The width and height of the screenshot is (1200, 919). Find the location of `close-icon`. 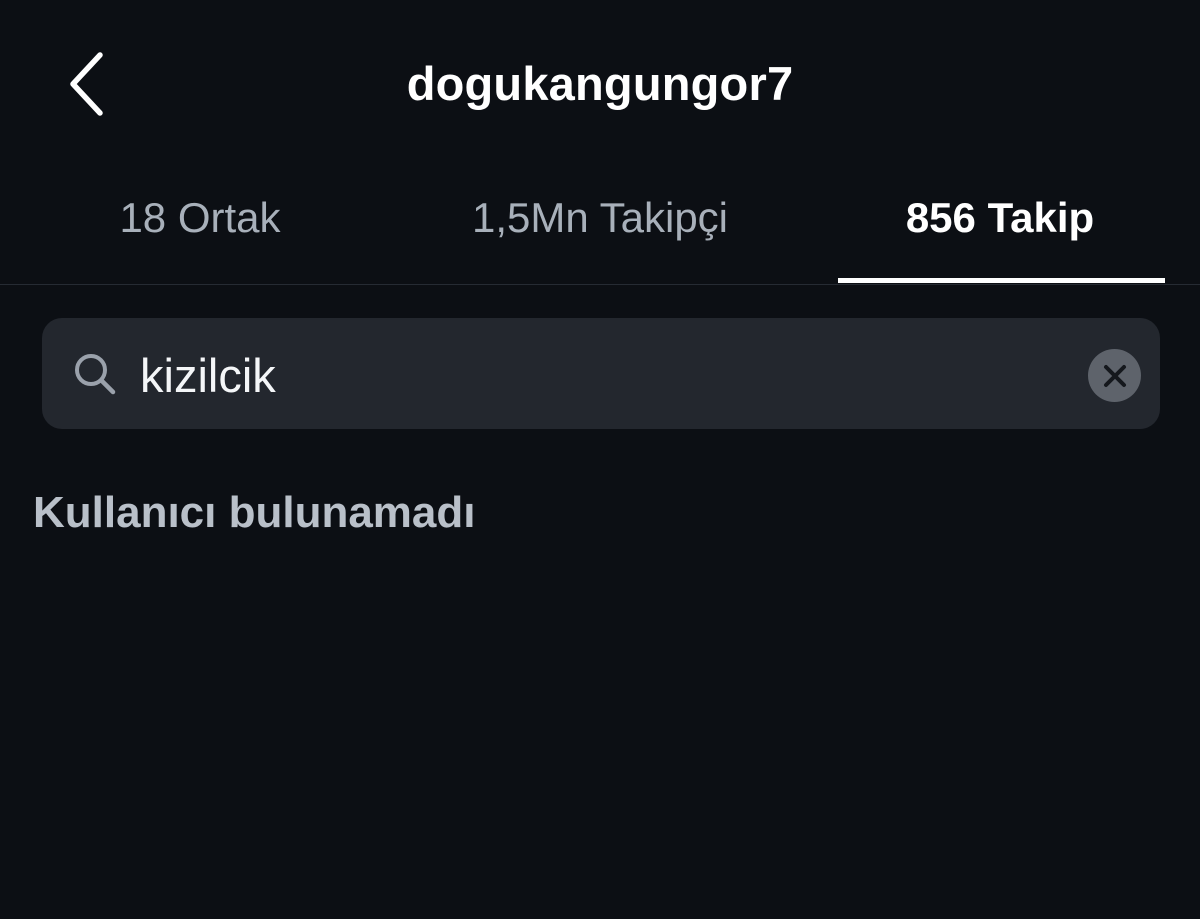

close-icon is located at coordinates (1114, 375).